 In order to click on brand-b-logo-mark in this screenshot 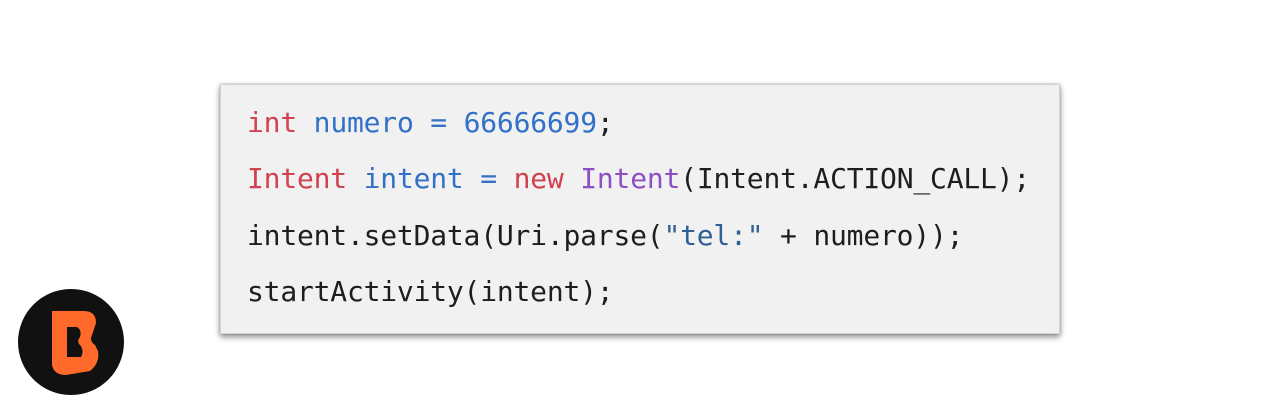, I will do `click(75, 343)`.